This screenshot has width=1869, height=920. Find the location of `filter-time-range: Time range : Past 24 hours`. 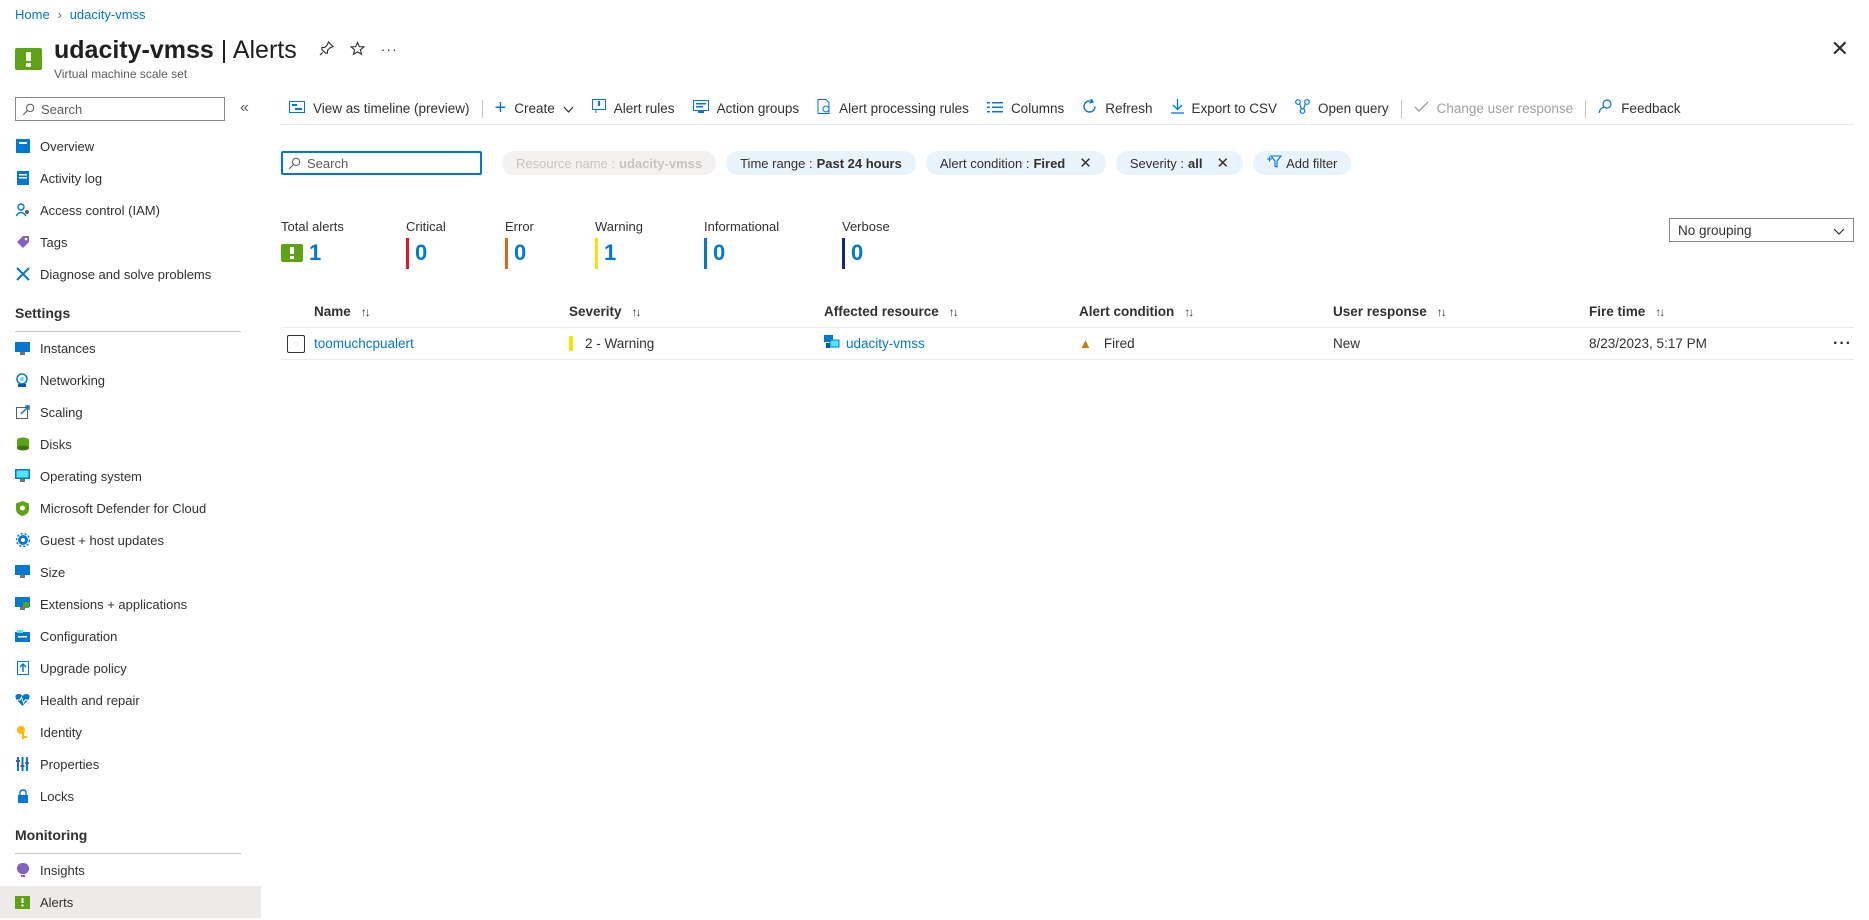

filter-time-range: Time range : Past 24 hours is located at coordinates (821, 163).